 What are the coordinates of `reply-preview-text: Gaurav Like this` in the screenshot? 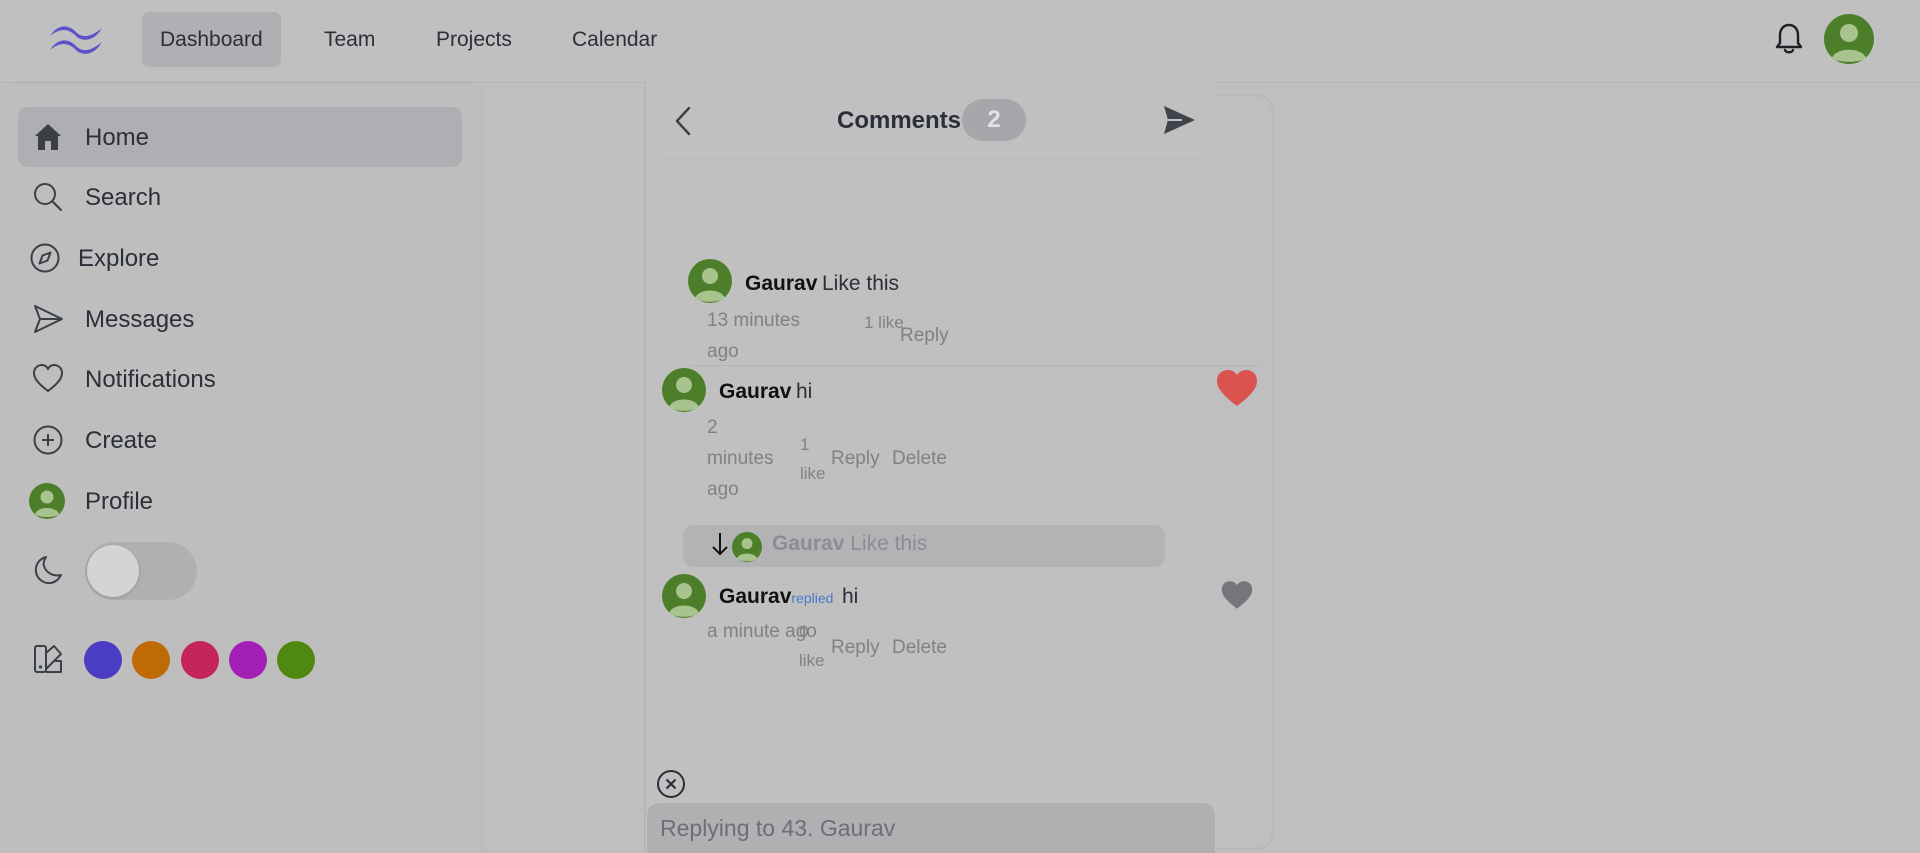 It's located at (849, 544).